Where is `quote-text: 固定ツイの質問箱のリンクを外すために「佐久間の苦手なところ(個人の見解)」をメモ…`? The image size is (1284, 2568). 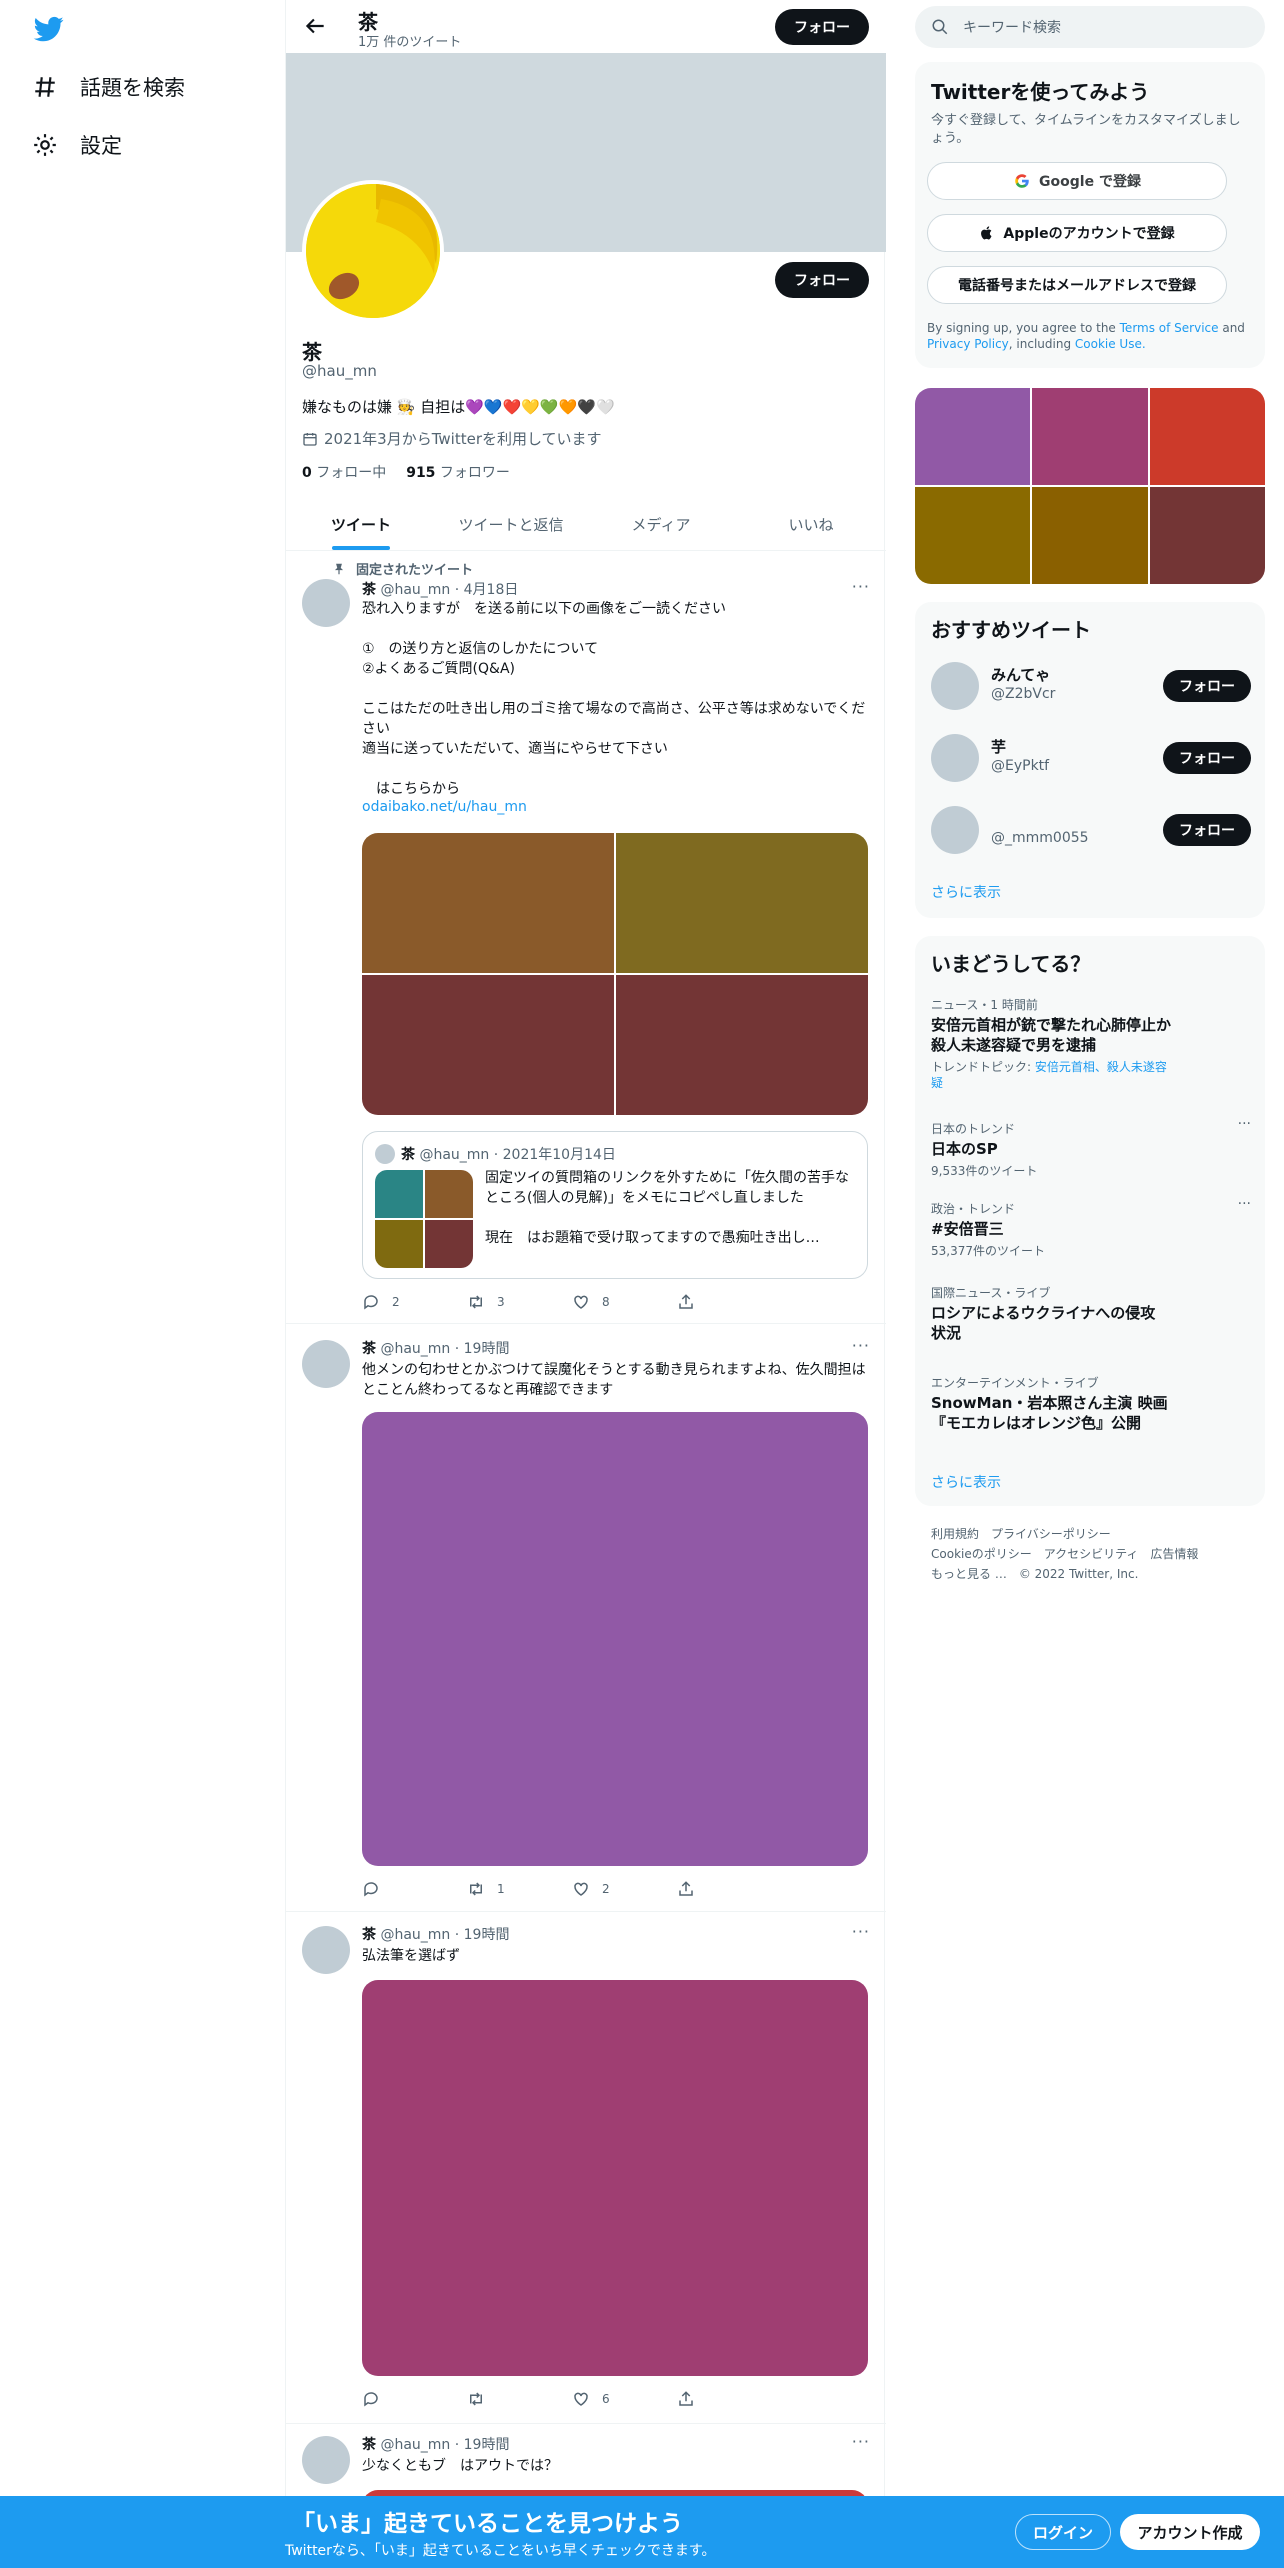
quote-text: 固定ツイの質問箱のリンクを外すために「佐久間の苦手なところ(個人の見解)」をメモ… is located at coordinates (667, 1208).